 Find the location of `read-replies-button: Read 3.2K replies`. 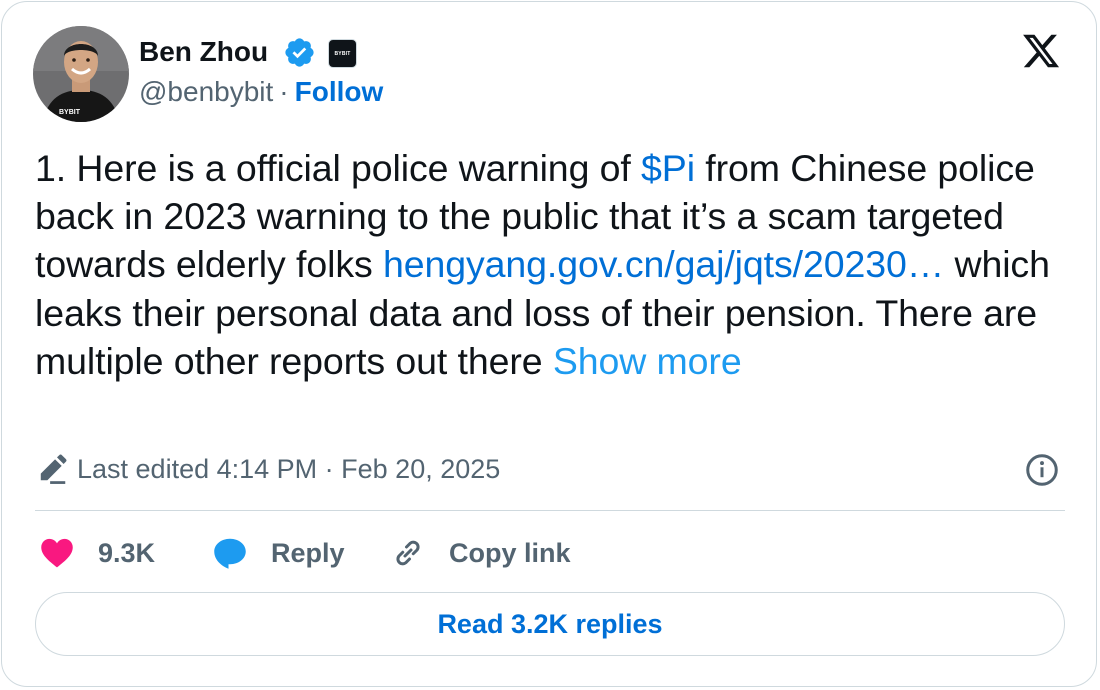

read-replies-button: Read 3.2K replies is located at coordinates (550, 624).